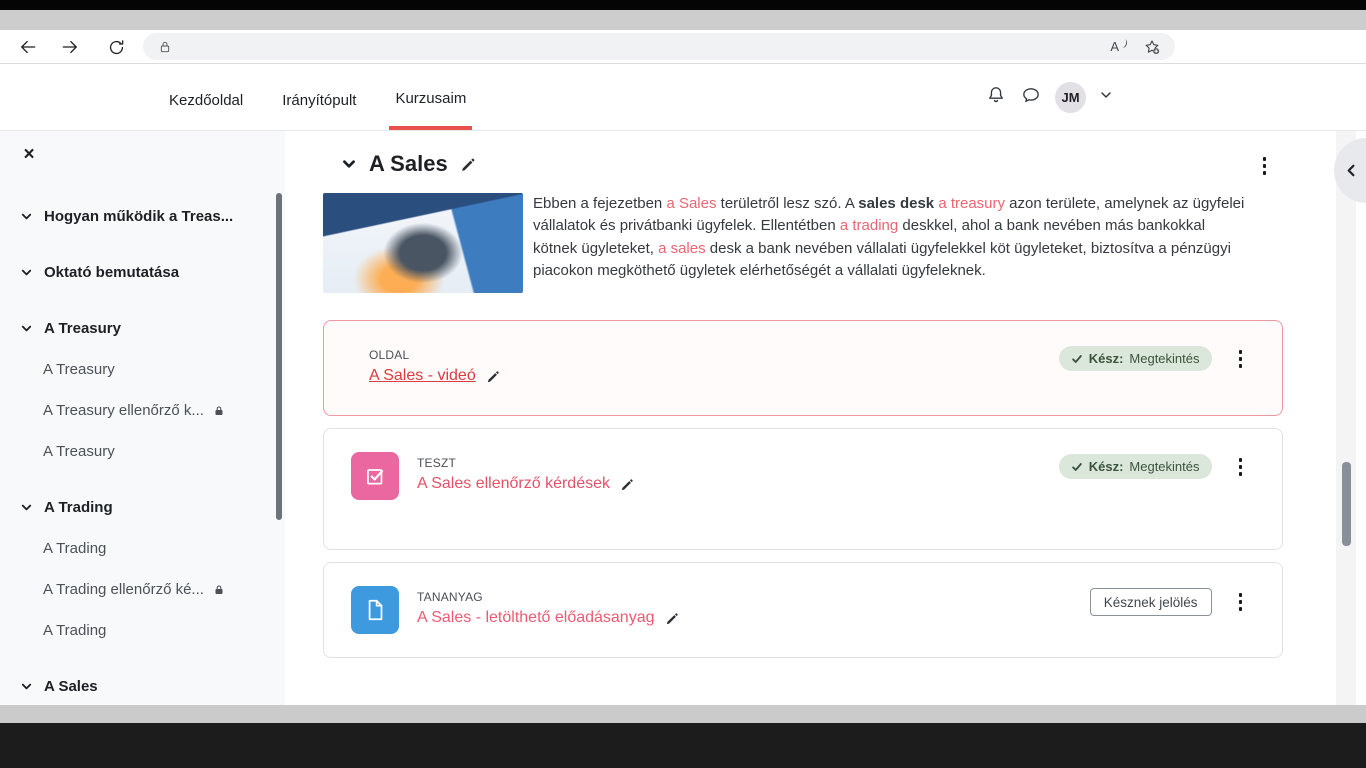 This screenshot has height=768, width=1366. I want to click on close-icon: ×, so click(29, 154).